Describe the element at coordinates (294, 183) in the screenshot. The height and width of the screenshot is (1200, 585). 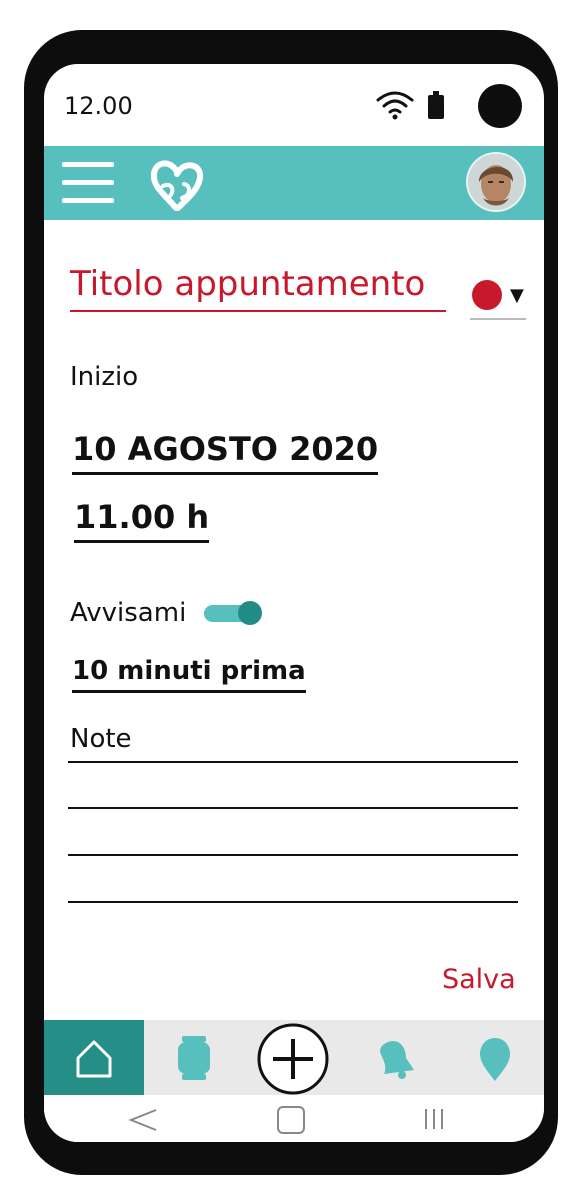
I see `app-bar` at that location.